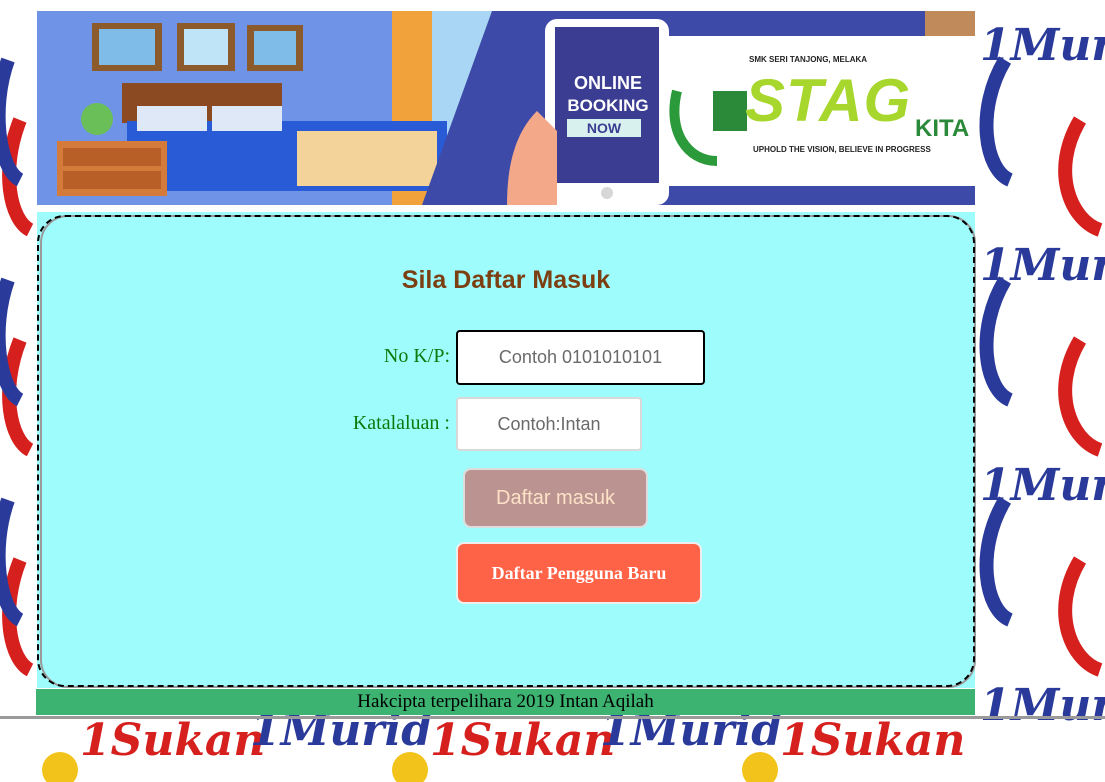 Image resolution: width=1105 pixels, height=782 pixels. I want to click on copyright-text: Hakcipta terpelihara 2019 Intan Aqilah, so click(505, 701).